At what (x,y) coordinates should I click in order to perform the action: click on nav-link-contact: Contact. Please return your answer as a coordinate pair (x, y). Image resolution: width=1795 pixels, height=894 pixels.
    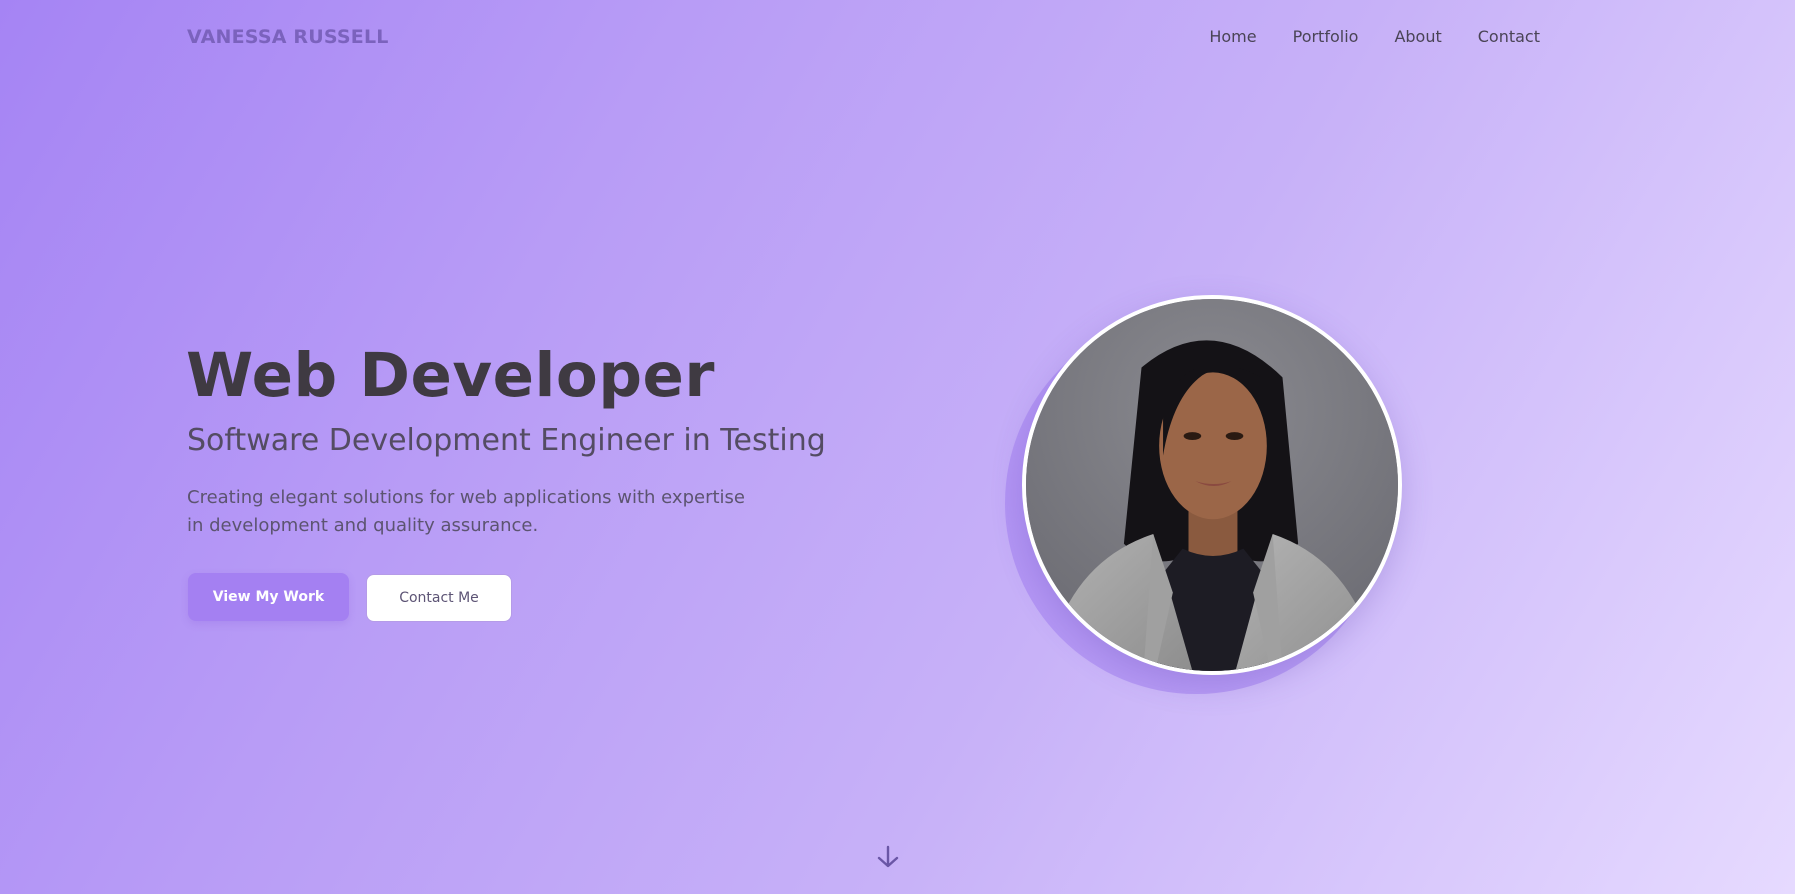
    Looking at the image, I should click on (1509, 36).